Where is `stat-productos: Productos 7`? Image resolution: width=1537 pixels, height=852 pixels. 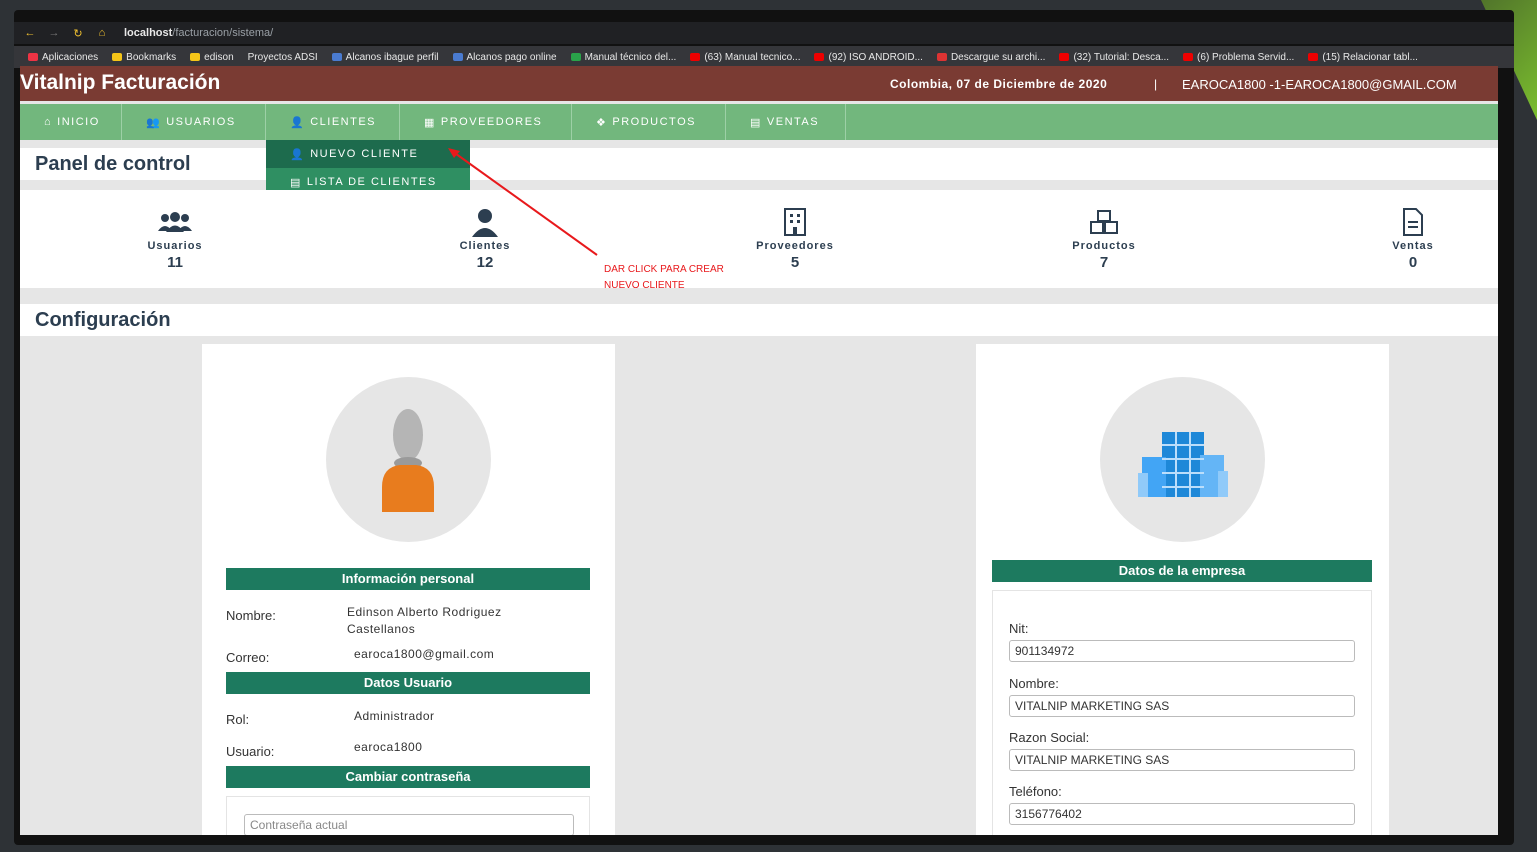
stat-productos: Productos 7 is located at coordinates (1104, 238).